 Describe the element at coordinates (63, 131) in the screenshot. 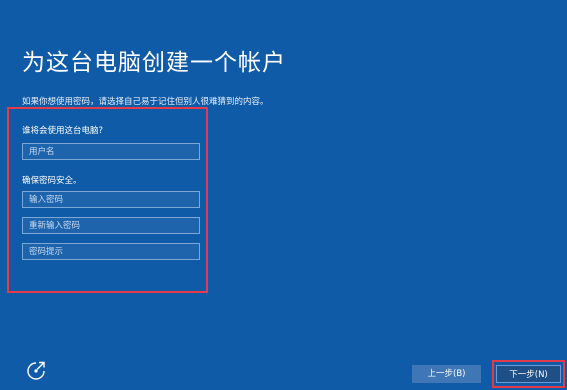

I see `who-label: 谁将会使用这台电脑?` at that location.